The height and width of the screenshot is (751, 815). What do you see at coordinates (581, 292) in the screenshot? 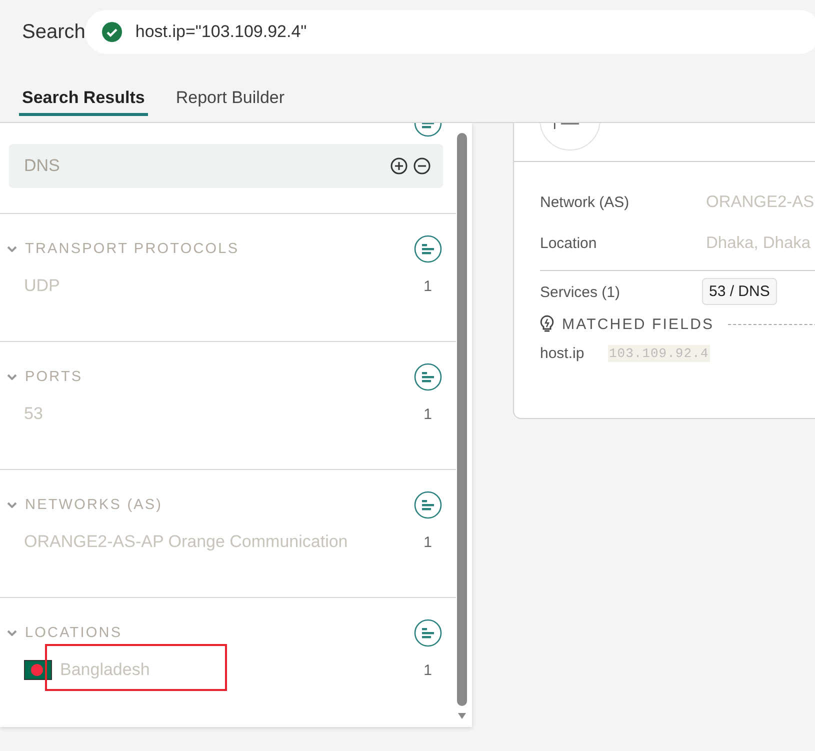
I see `services-label: Services (1)` at bounding box center [581, 292].